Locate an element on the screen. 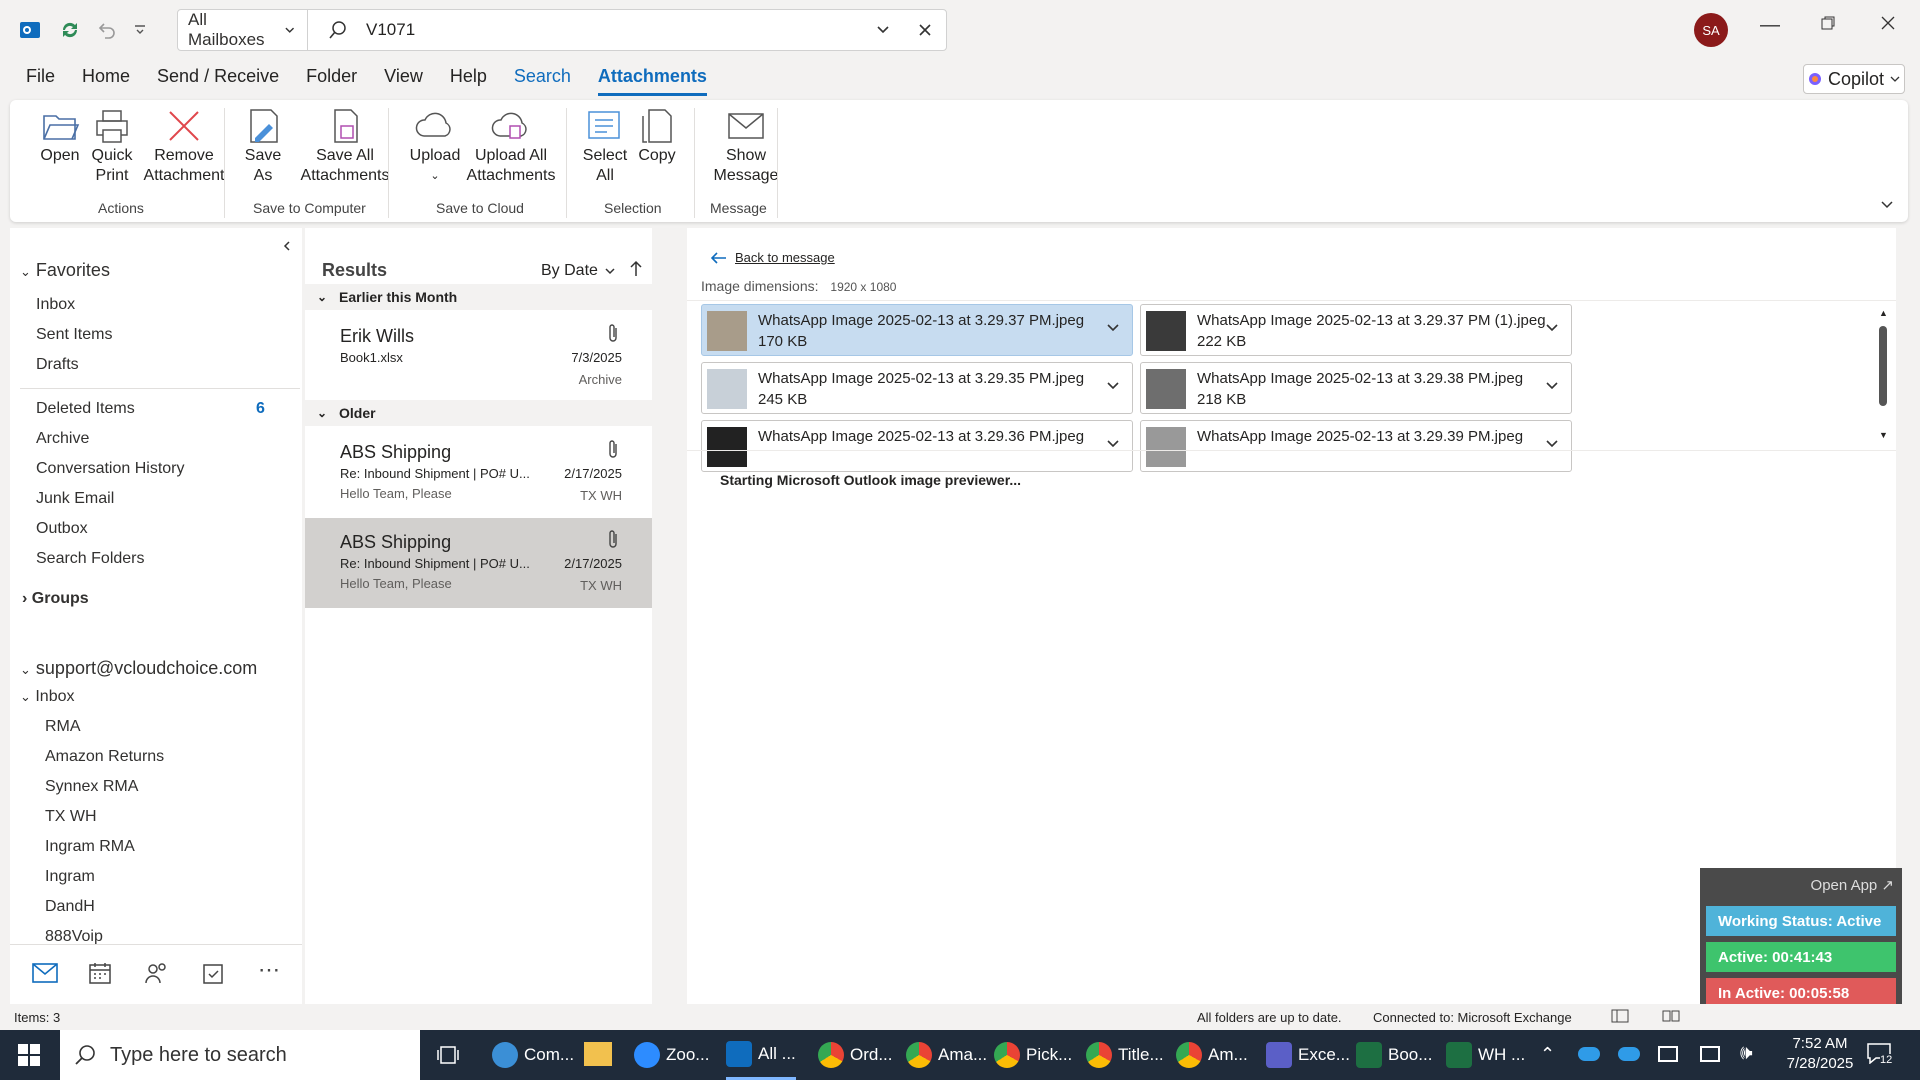 The width and height of the screenshot is (1920, 1080). restore-icon is located at coordinates (1828, 25).